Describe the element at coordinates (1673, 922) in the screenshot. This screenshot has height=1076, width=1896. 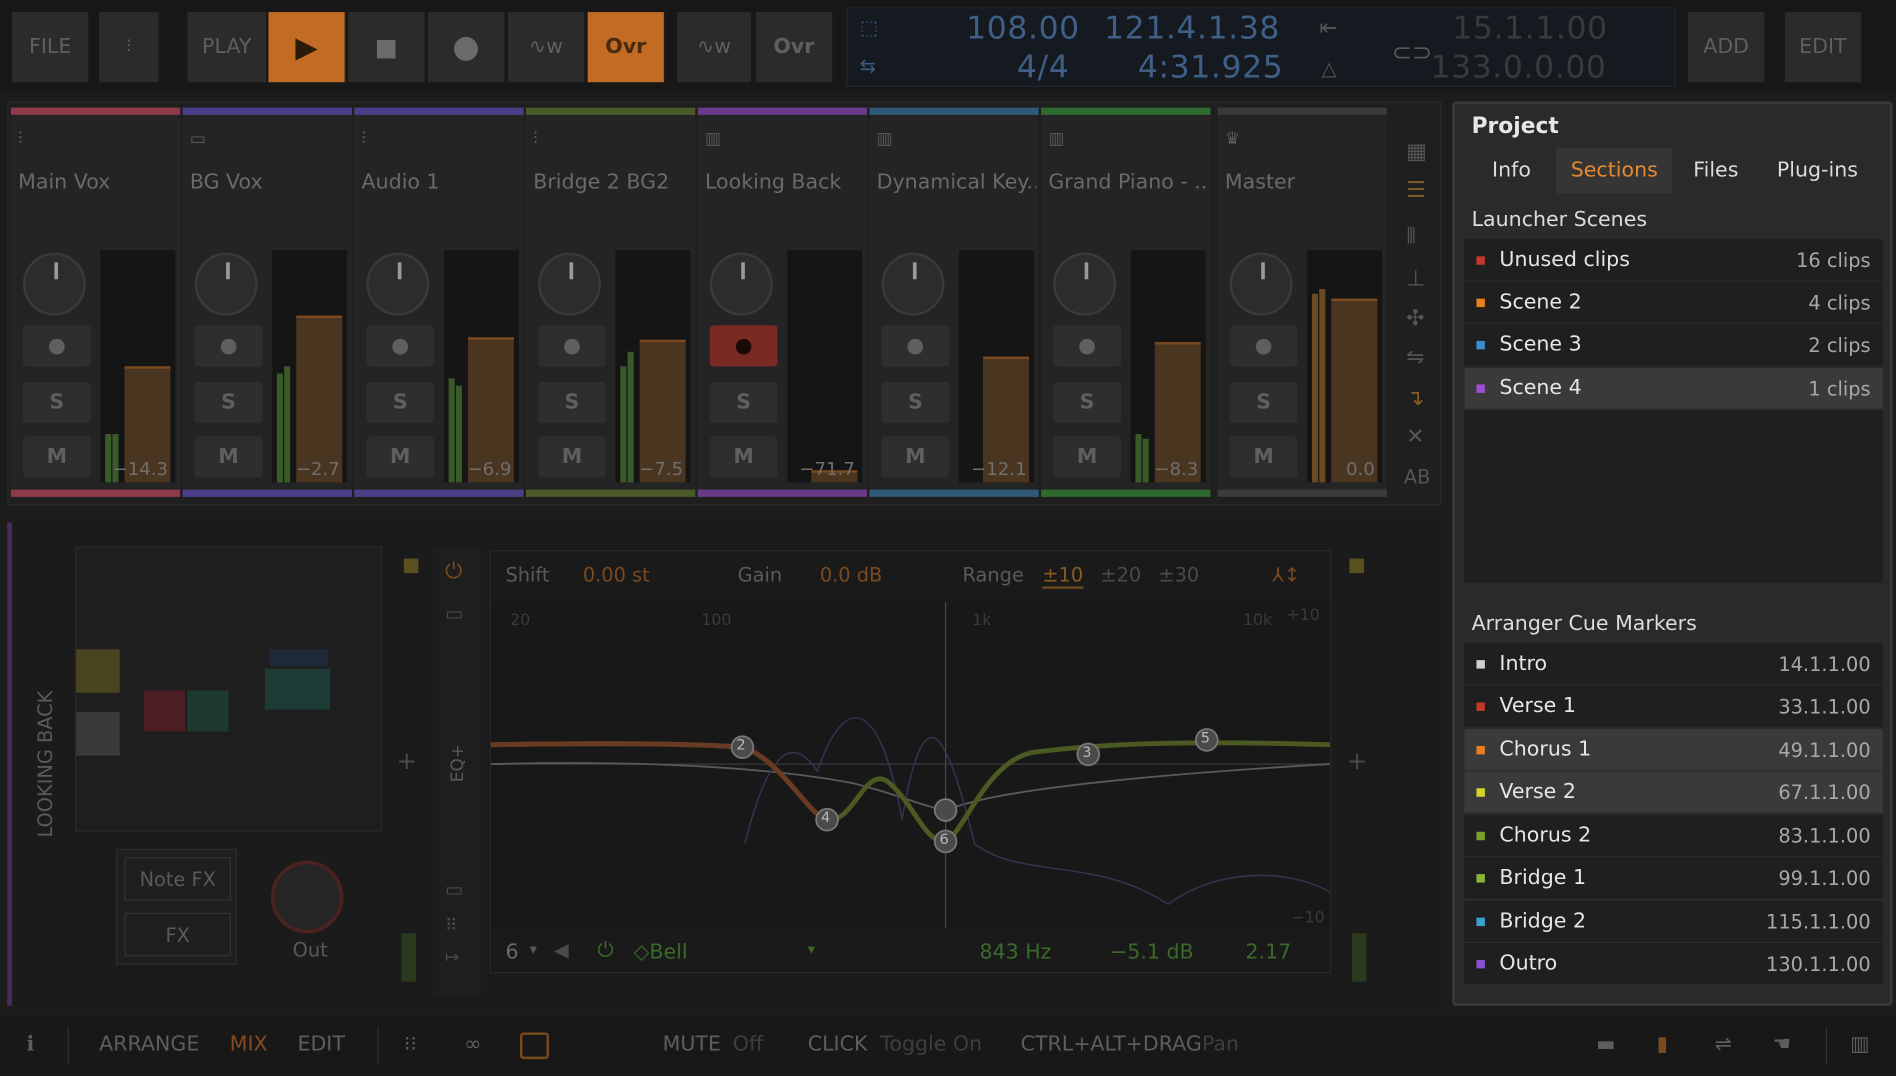
I see `cue-marker-row: Bridge 2 115.1.1.00` at that location.